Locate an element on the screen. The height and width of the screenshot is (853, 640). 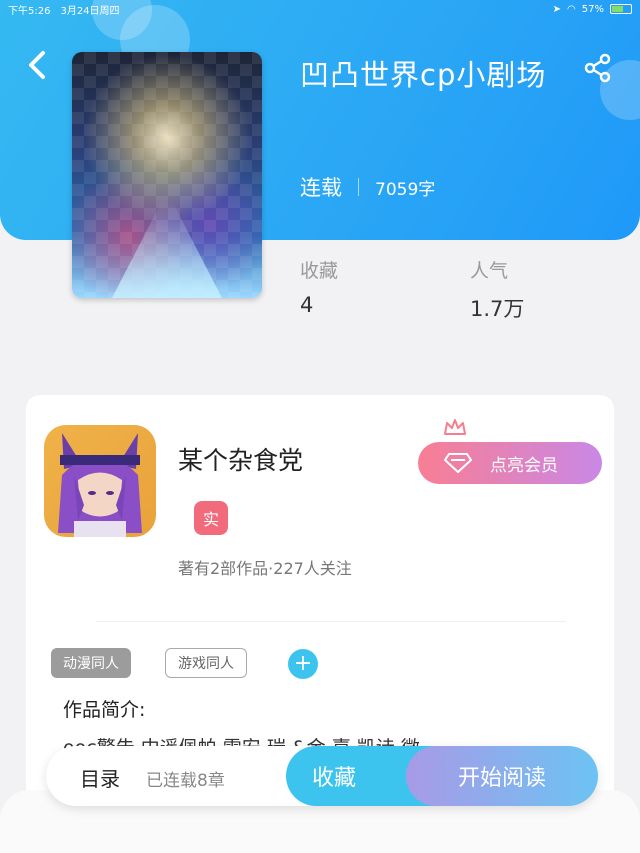
intro-label: 作品简介: is located at coordinates (104, 710).